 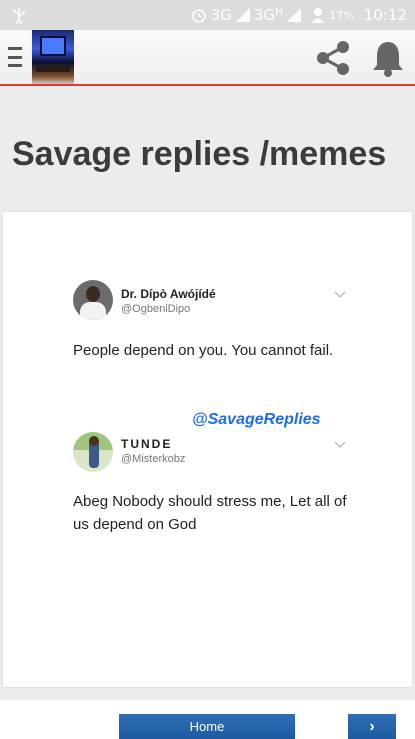 I want to click on next-button: ›, so click(x=372, y=726).